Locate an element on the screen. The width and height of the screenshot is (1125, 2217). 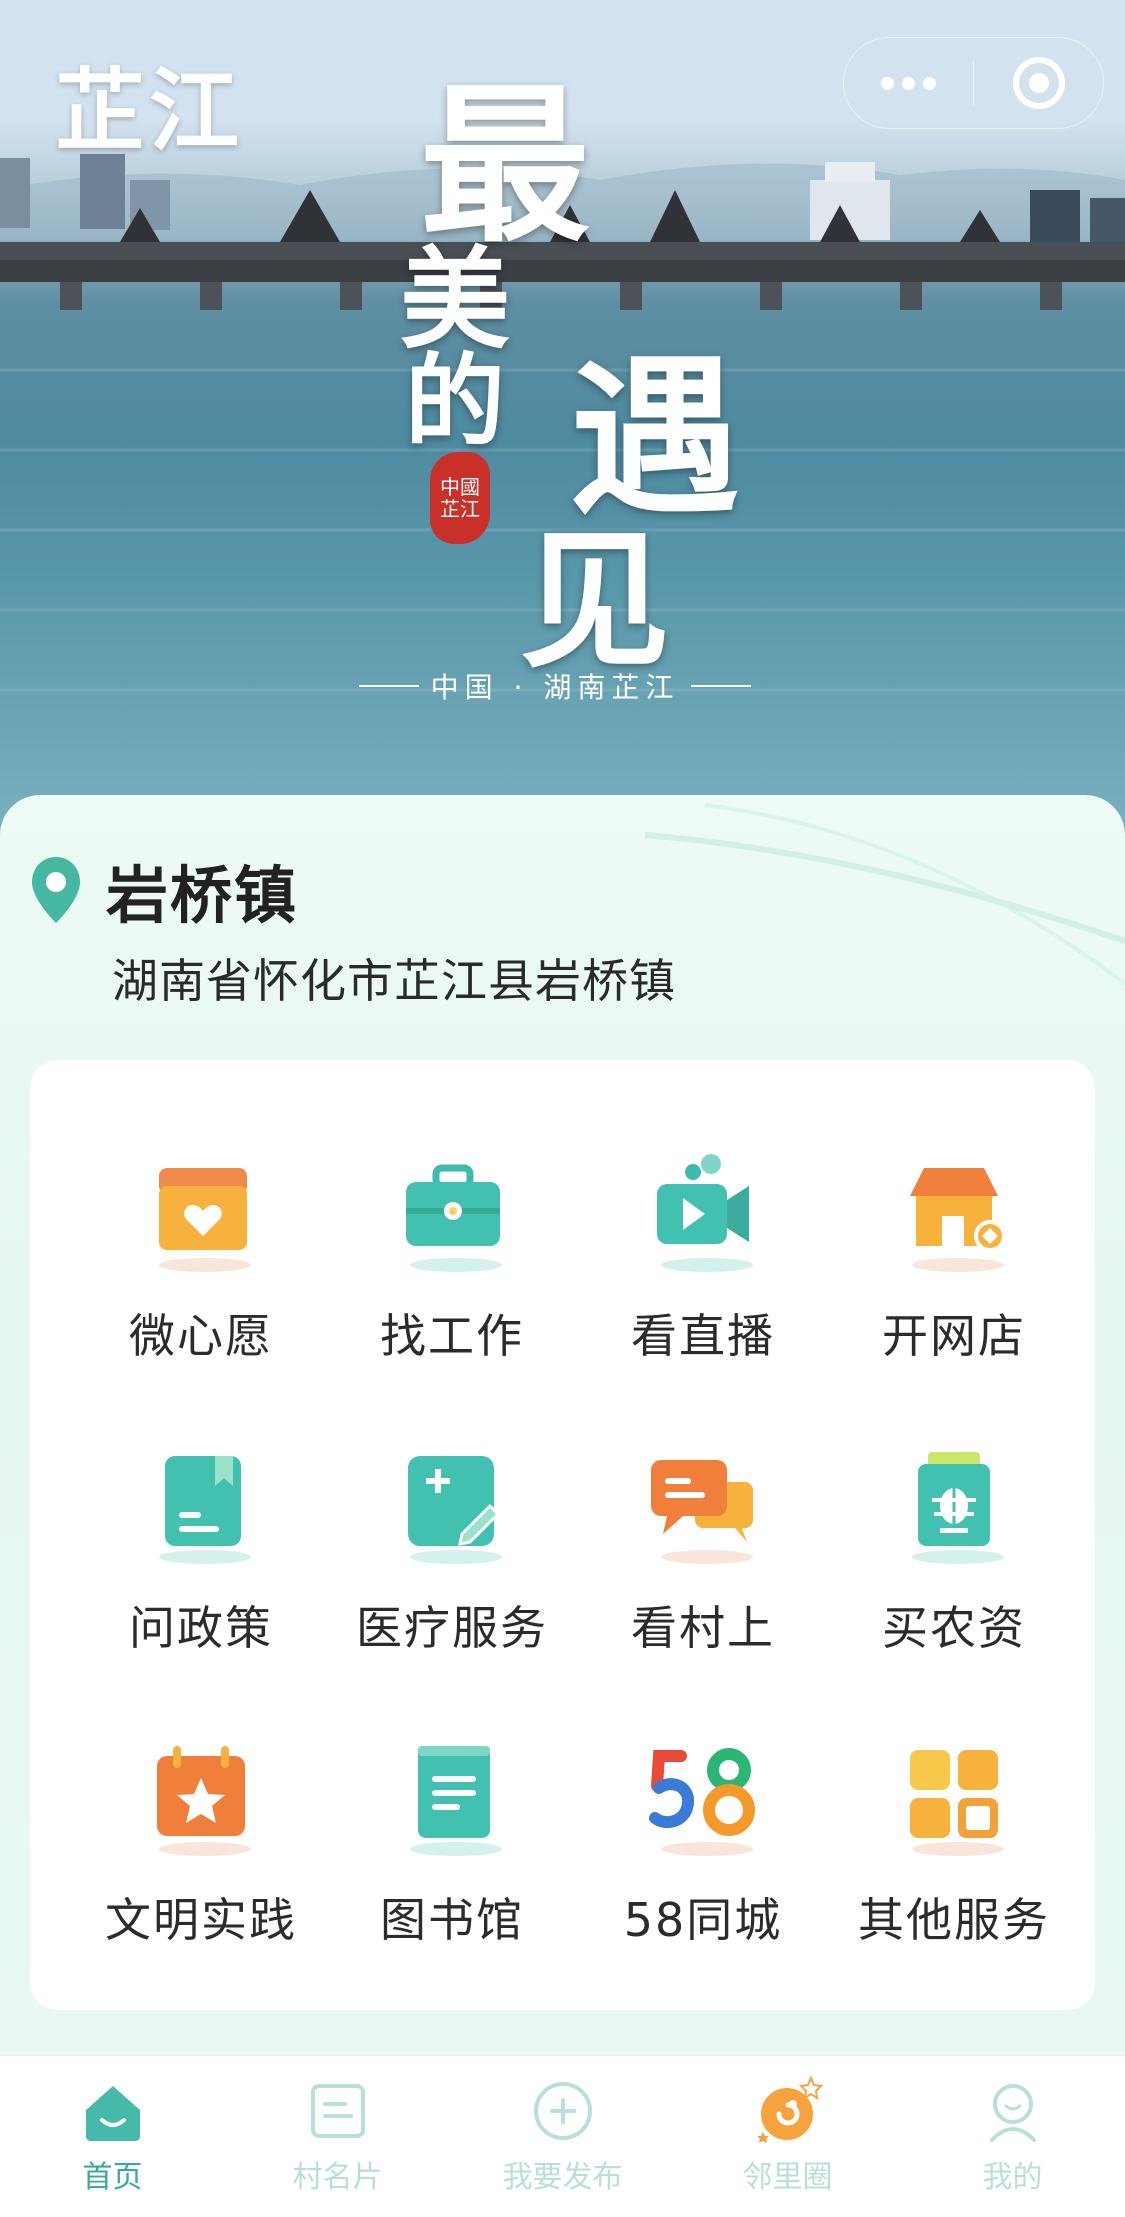
service-village: 看村上 is located at coordinates (703, 1503).